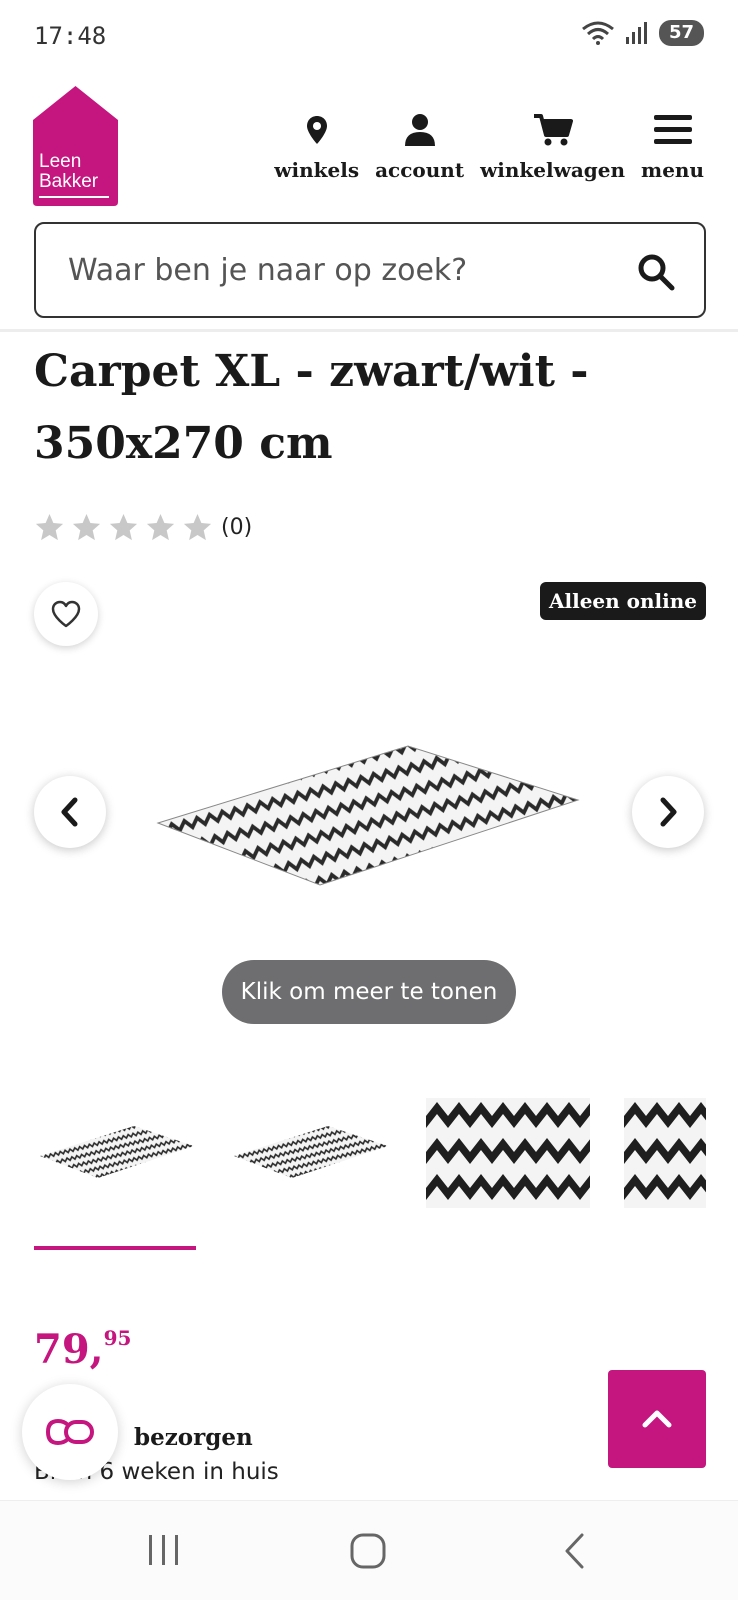 This screenshot has height=1600, width=738. I want to click on rating: (0), so click(143, 527).